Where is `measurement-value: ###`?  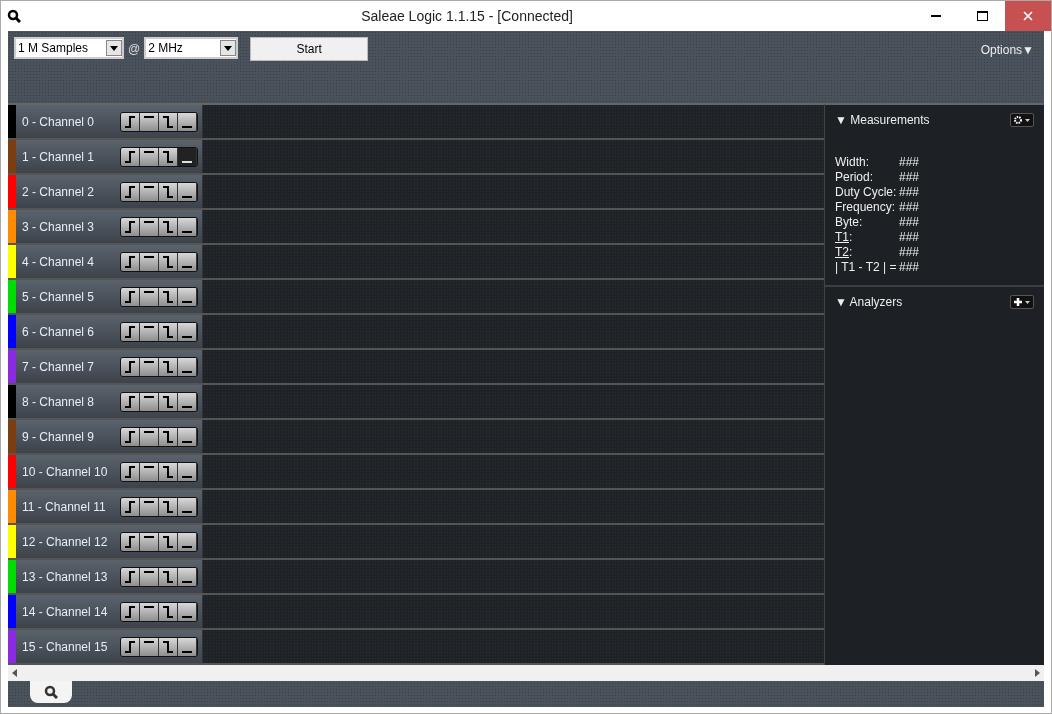 measurement-value: ### is located at coordinates (910, 177).